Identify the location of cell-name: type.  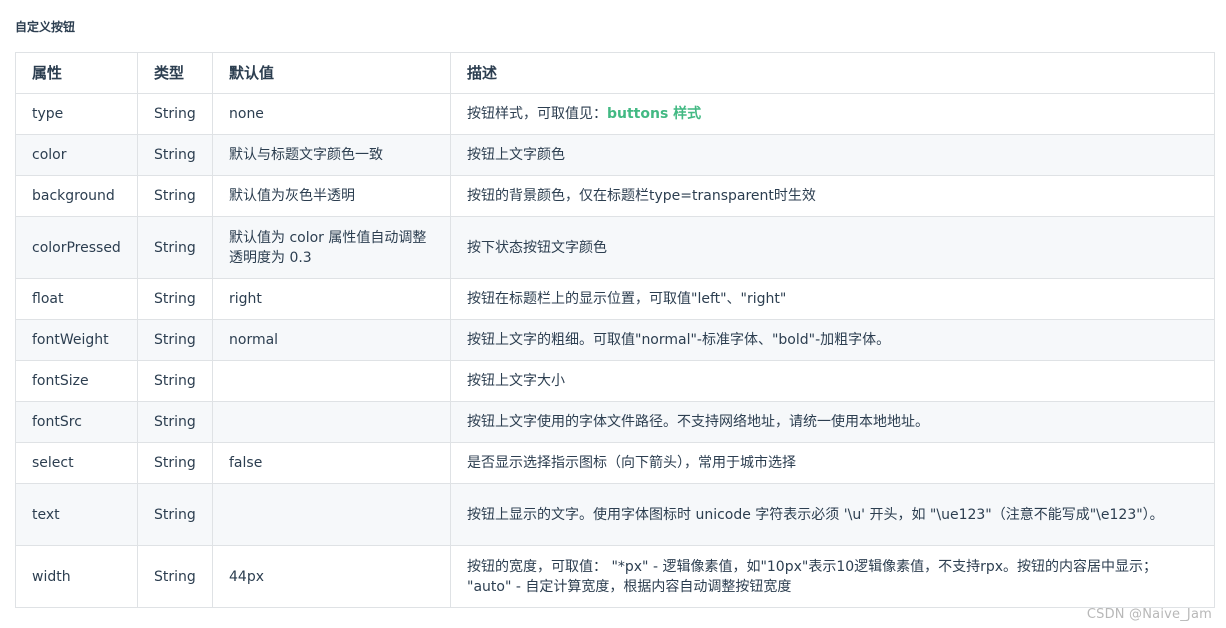
(76, 114).